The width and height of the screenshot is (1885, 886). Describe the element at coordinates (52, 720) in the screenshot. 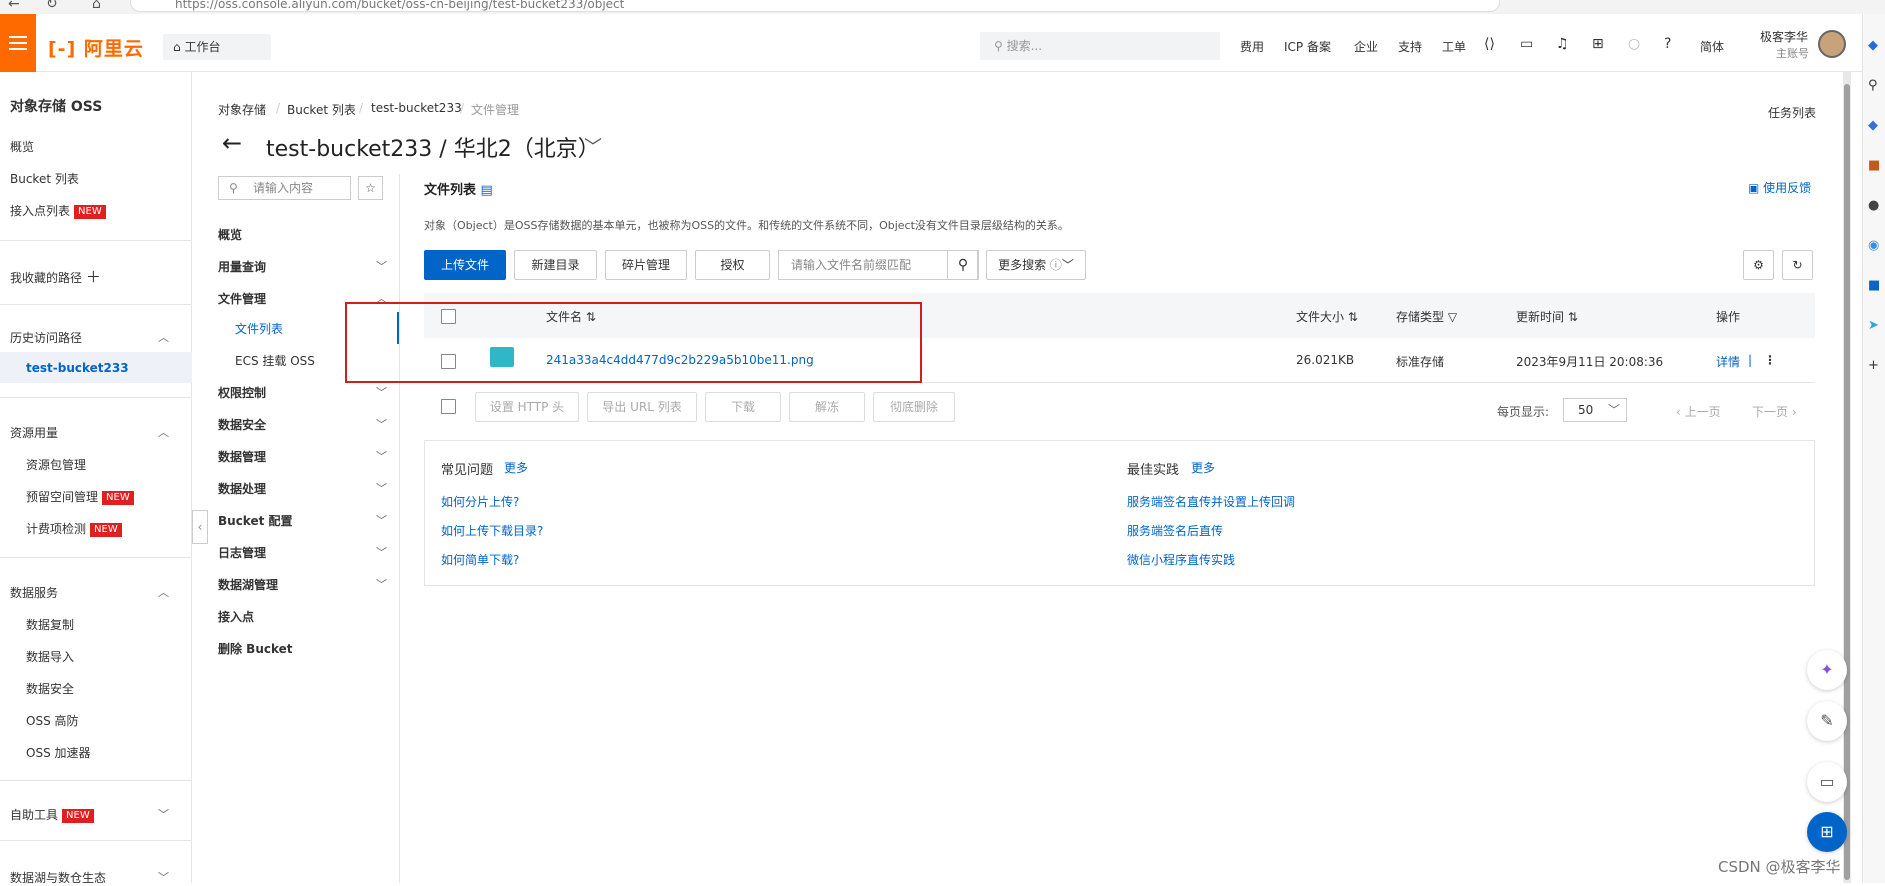

I see `sidebar-item-oss-ddos: OSS 高防` at that location.